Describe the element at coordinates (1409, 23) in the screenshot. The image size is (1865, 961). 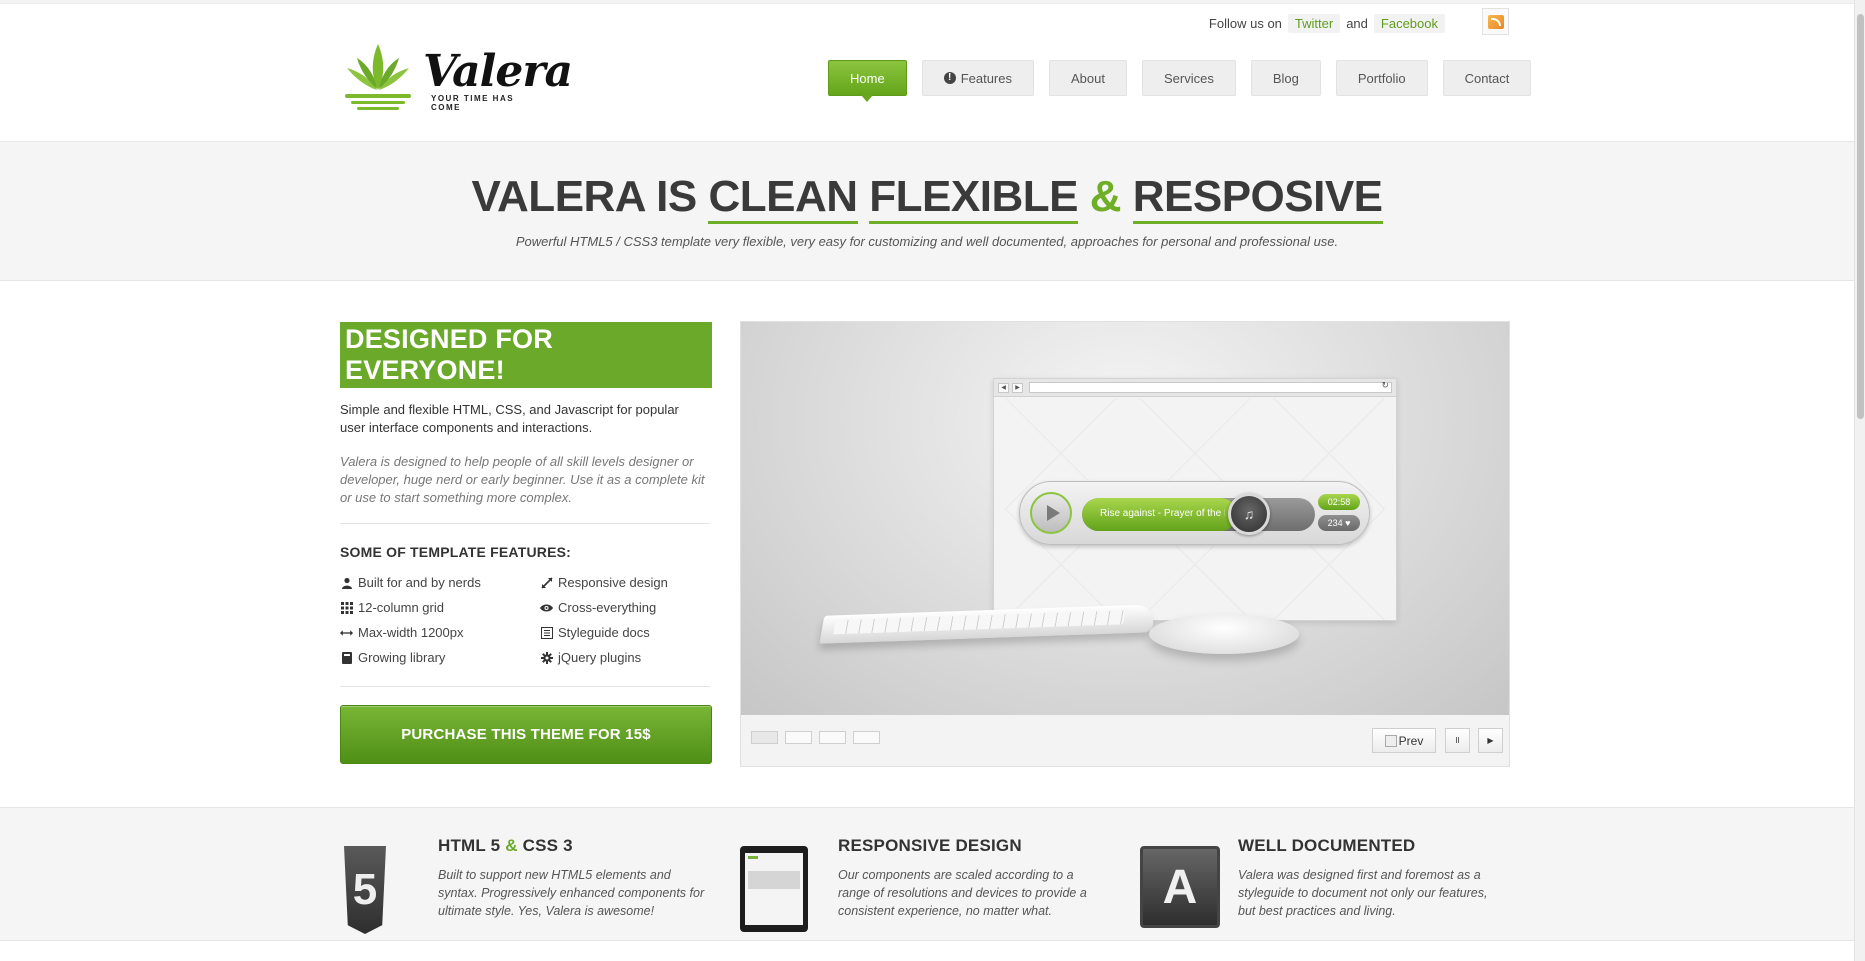
I see `facebook-link: Facebook` at that location.